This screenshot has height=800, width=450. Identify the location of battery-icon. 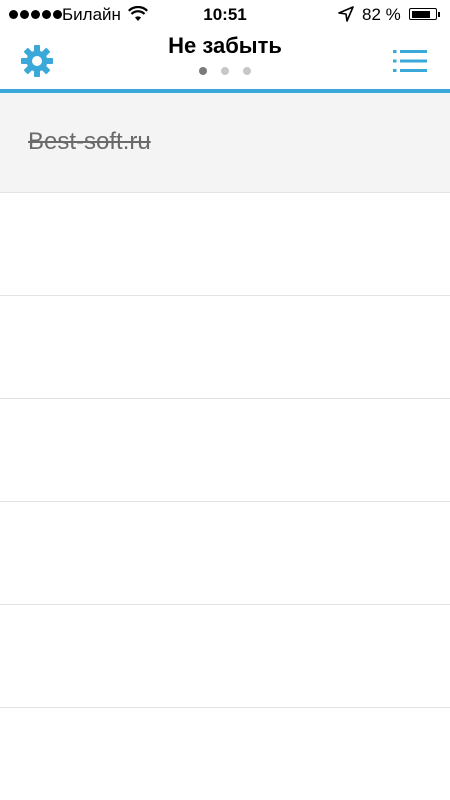
(424, 14).